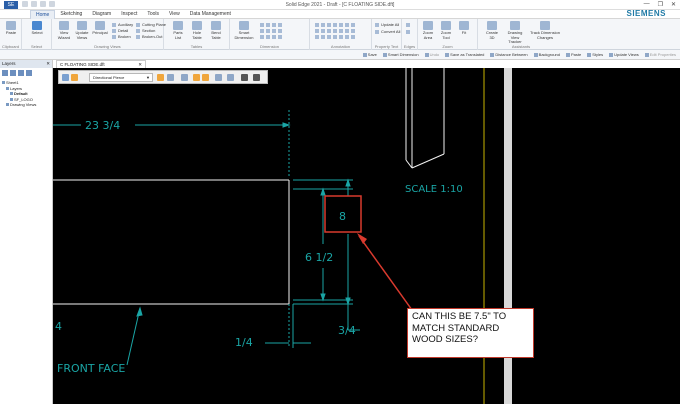  What do you see at coordinates (387, 24) in the screenshot?
I see `update-all-button: Update All` at bounding box center [387, 24].